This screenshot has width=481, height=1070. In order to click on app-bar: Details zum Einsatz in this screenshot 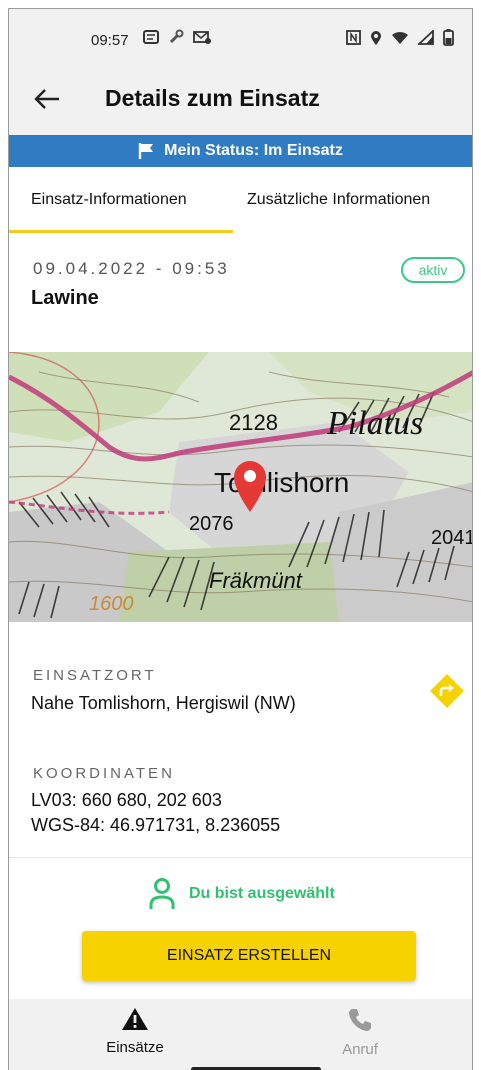, I will do `click(240, 99)`.